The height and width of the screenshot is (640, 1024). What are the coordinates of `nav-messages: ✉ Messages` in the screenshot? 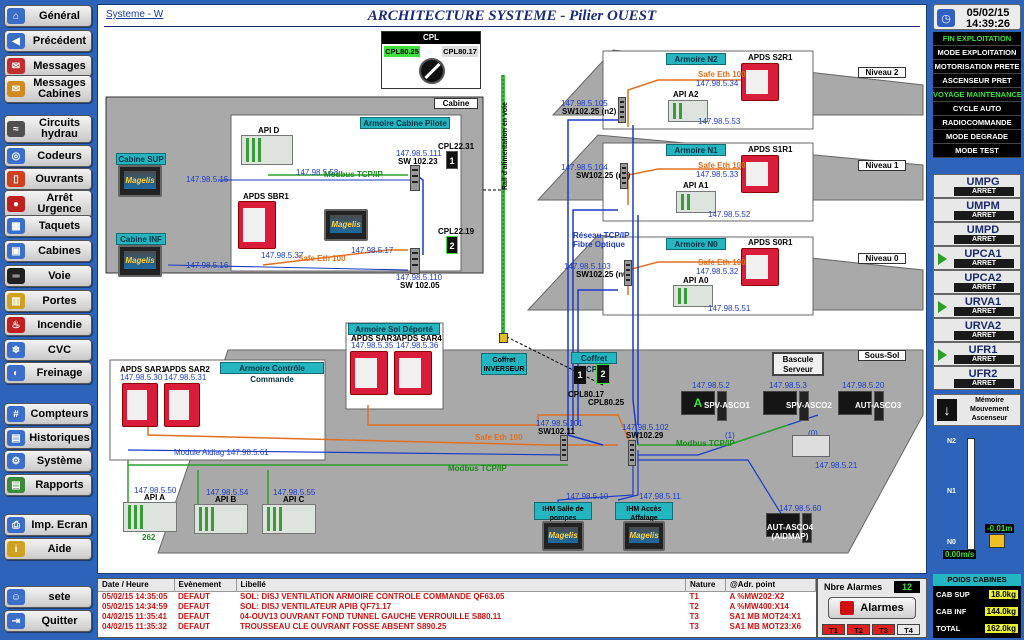 It's located at (48, 66).